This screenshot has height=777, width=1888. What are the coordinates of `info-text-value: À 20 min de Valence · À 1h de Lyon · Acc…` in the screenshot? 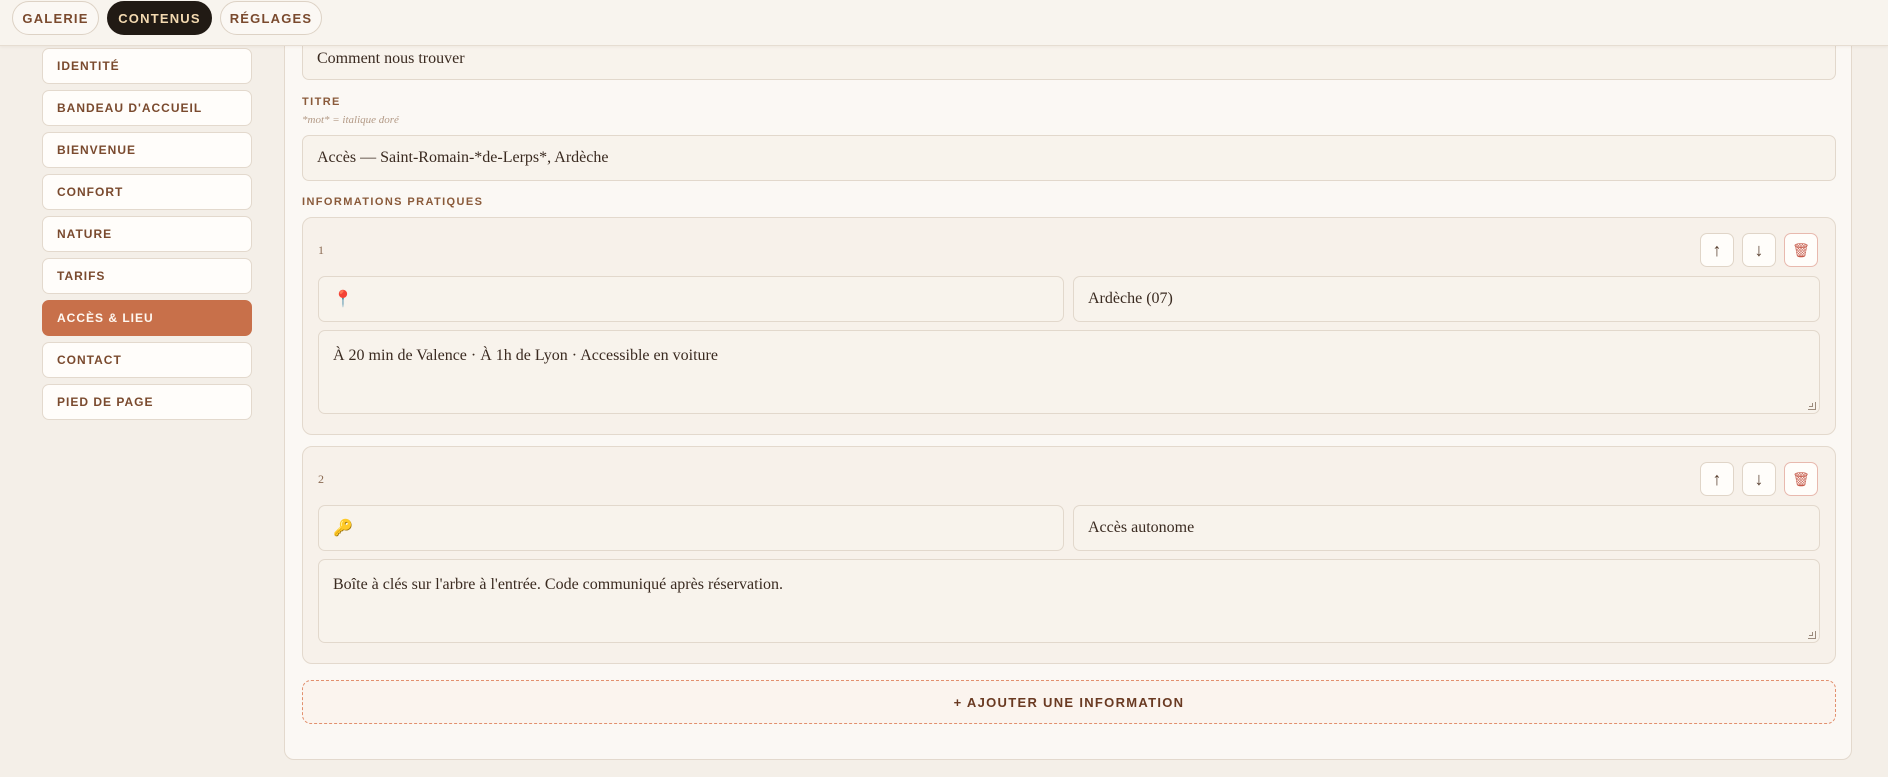 It's located at (525, 355).